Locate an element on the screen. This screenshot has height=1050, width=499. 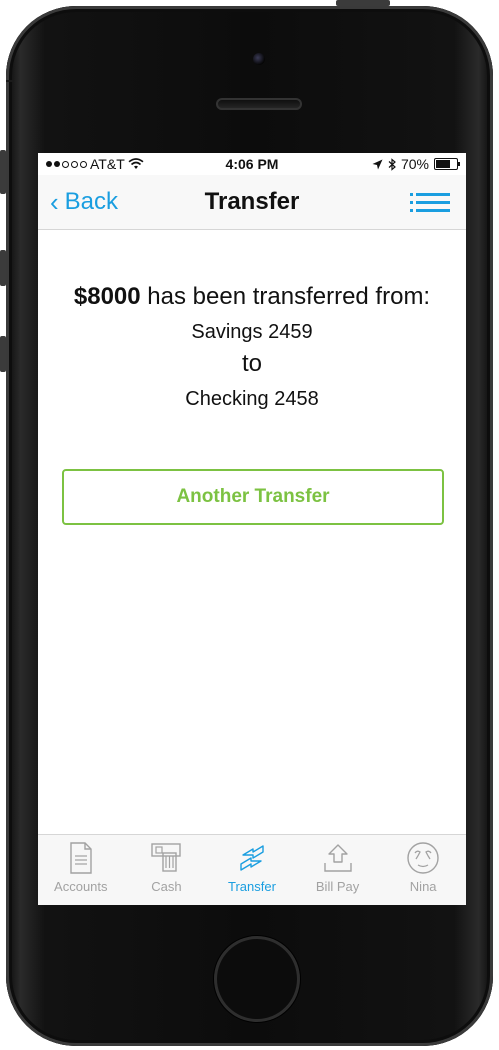
earpiece-speaker is located at coordinates (259, 104).